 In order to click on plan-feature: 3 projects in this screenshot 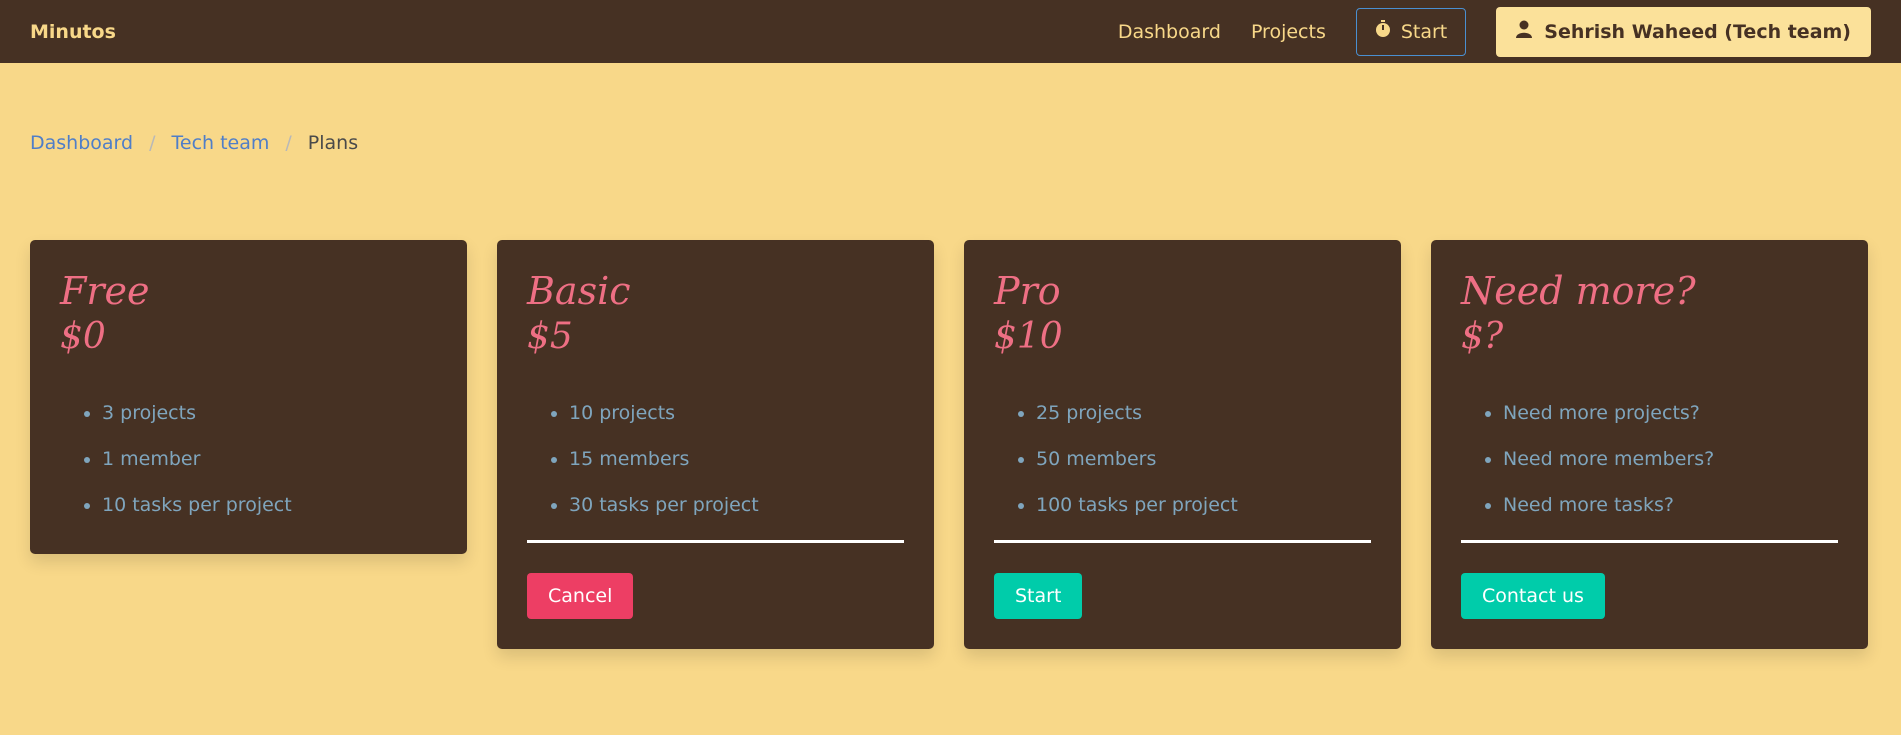, I will do `click(269, 413)`.